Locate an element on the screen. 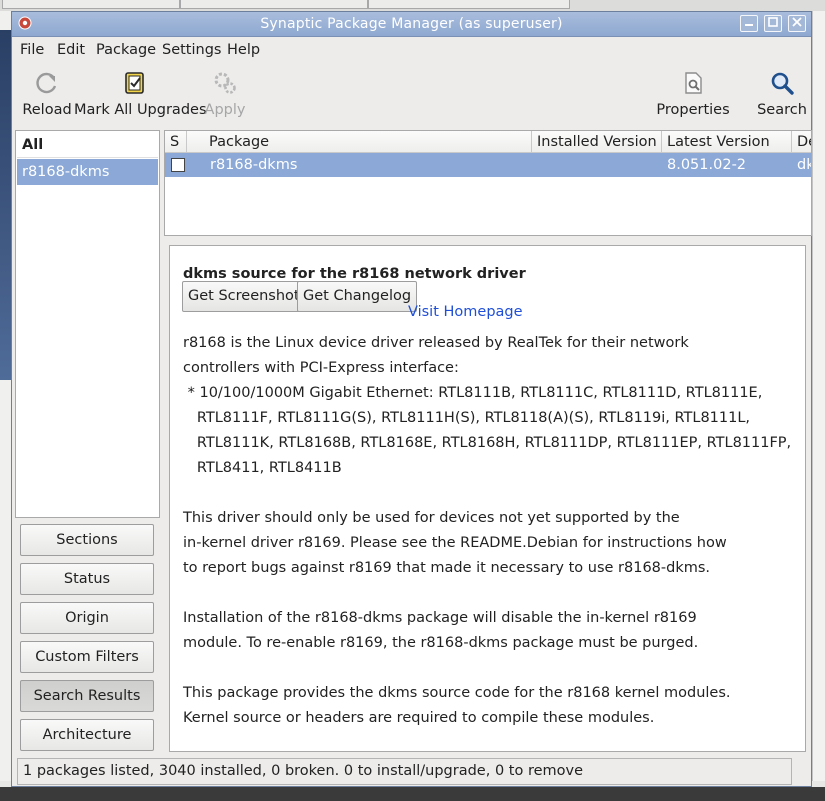 Image resolution: width=825 pixels, height=801 pixels. mark-upgrades-icon is located at coordinates (134, 83).